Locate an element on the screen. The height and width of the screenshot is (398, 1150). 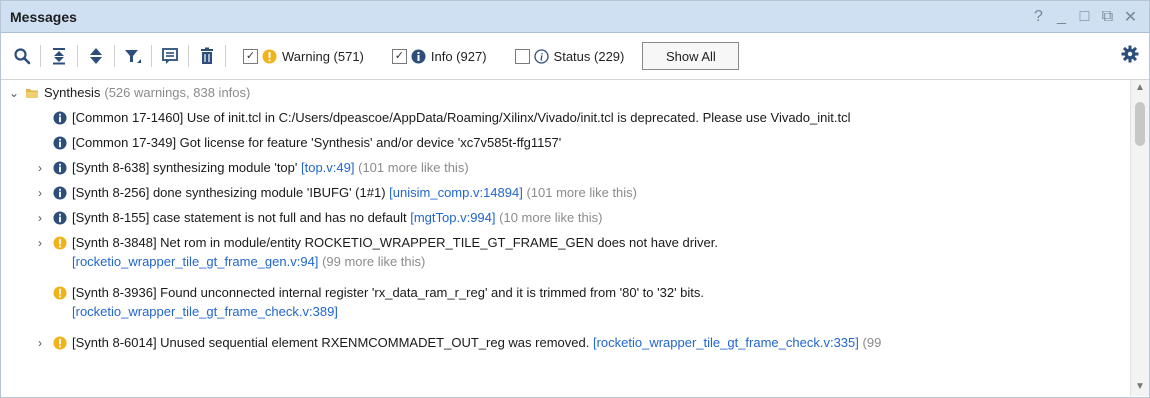
status-filter: i Status (229) is located at coordinates (569, 56).